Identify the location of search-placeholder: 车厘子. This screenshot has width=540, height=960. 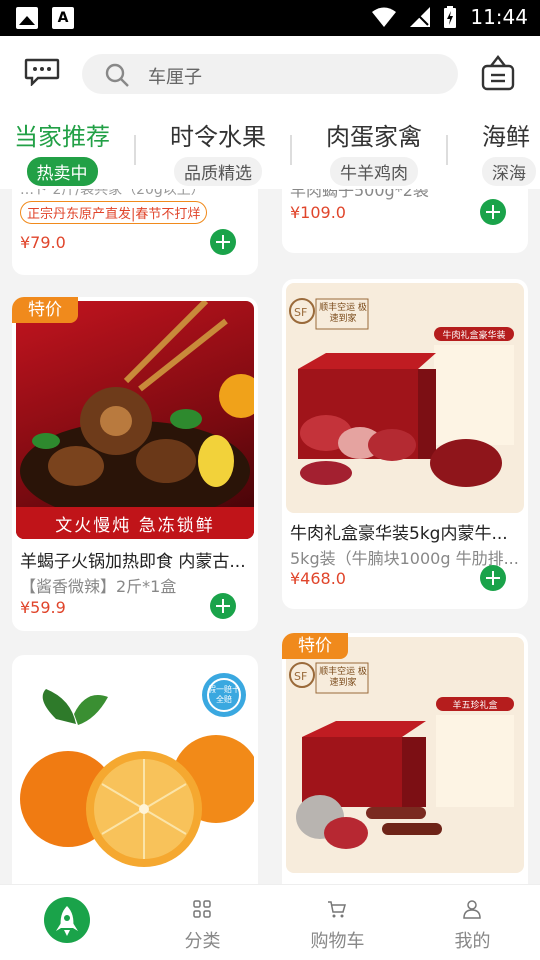
(175, 77).